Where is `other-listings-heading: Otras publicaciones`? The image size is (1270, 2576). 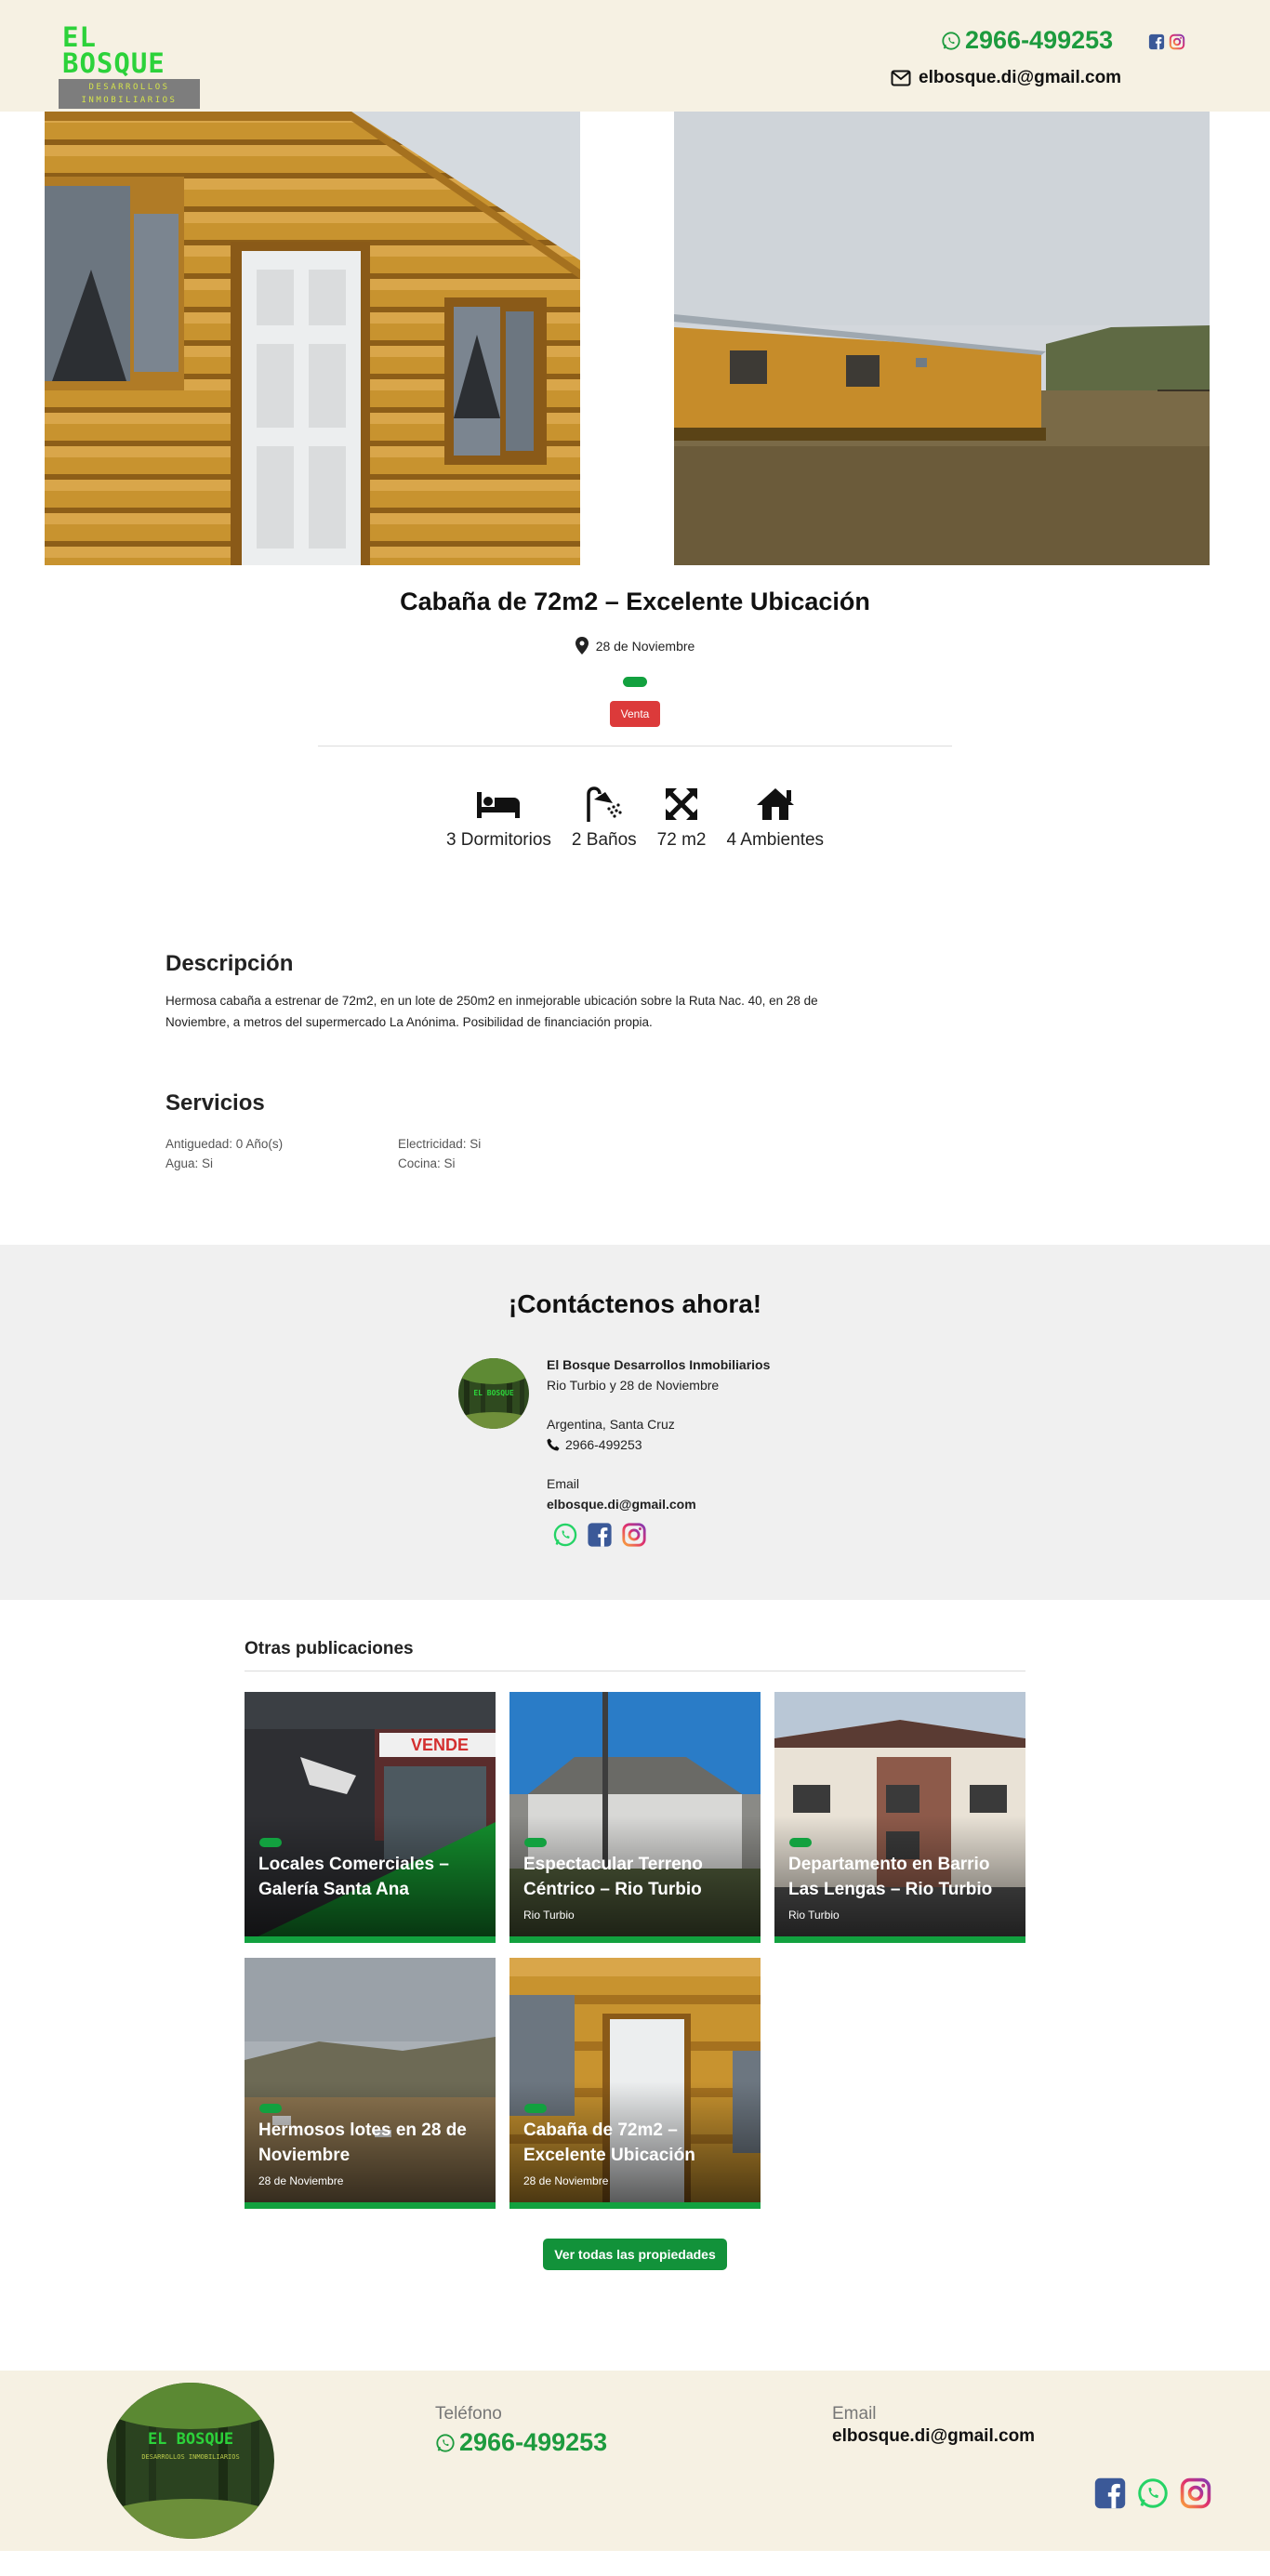
other-listings-heading: Otras publicaciones is located at coordinates (635, 1655).